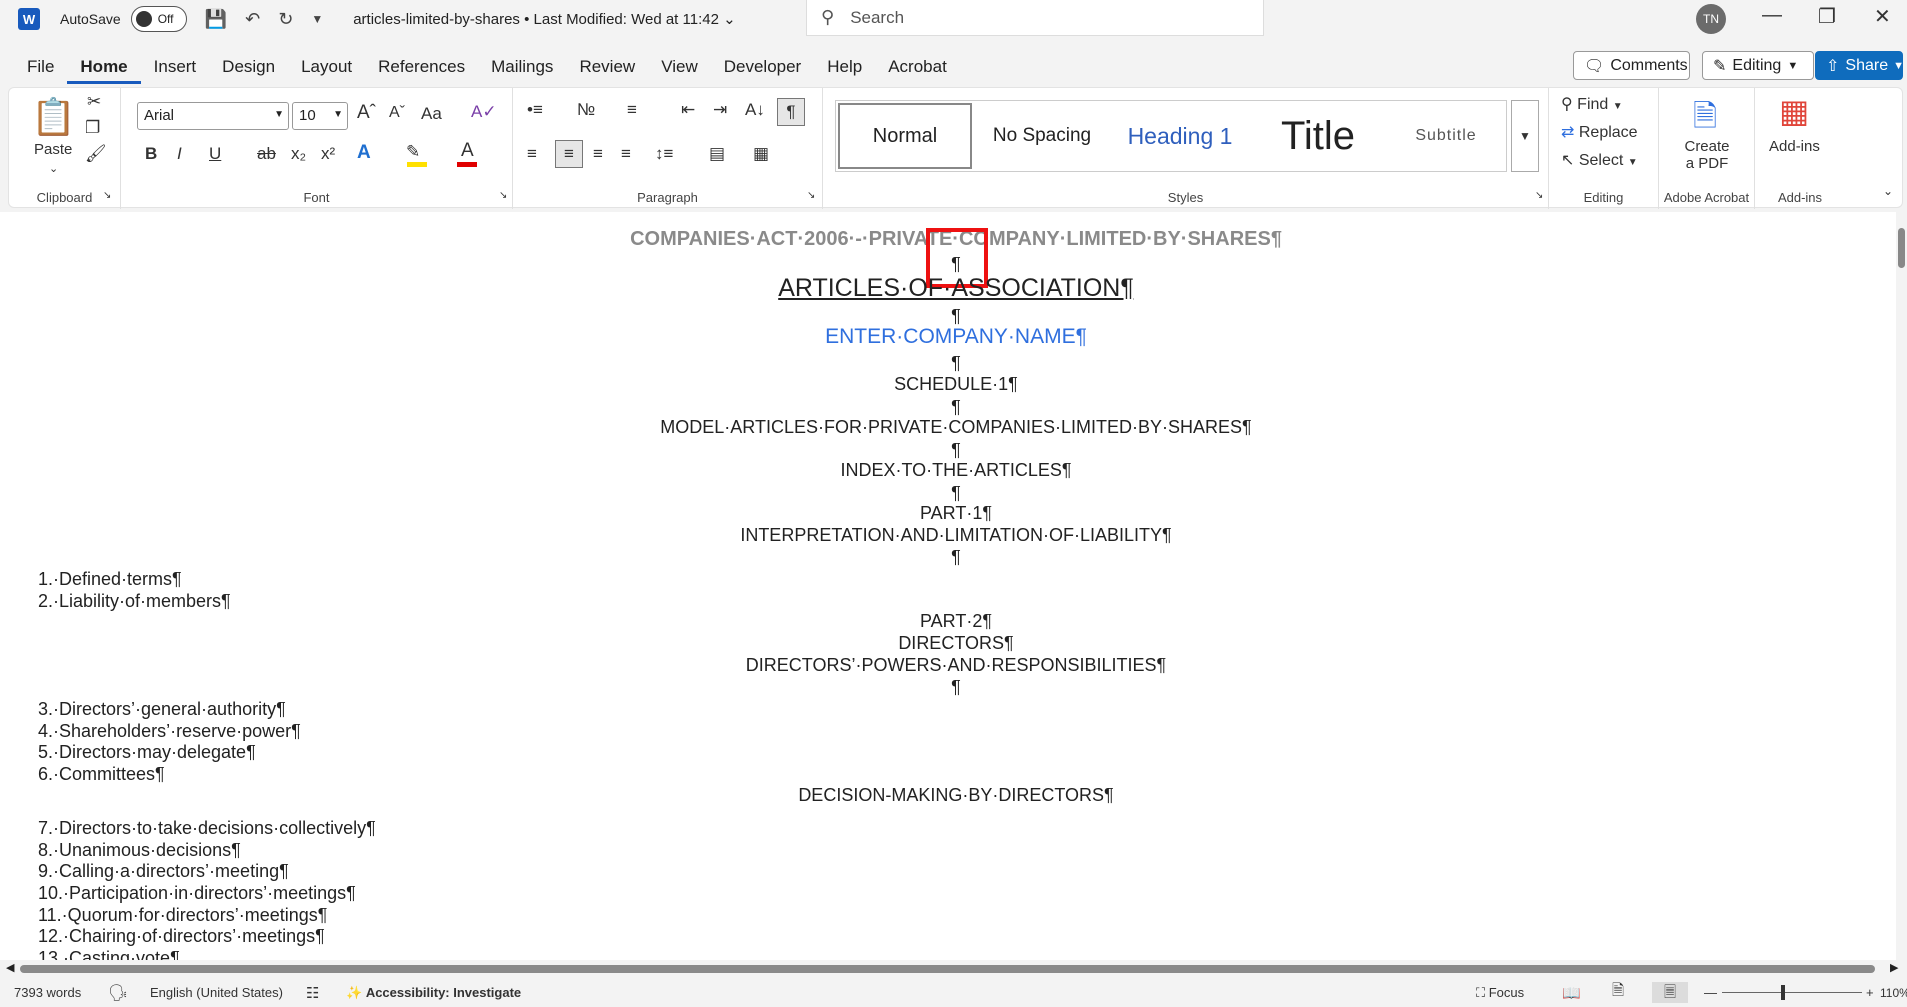 This screenshot has width=1907, height=1007. What do you see at coordinates (1618, 992) in the screenshot?
I see `print-layout-icon: 🗎` at bounding box center [1618, 992].